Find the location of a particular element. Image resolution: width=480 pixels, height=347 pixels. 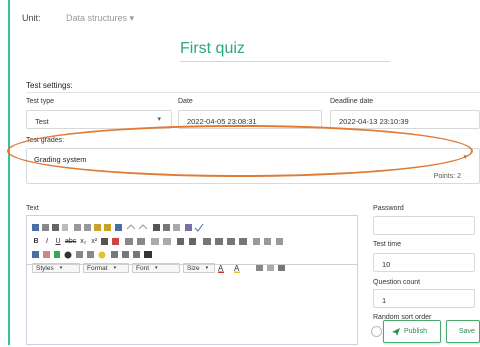

deadline-label: Deadline date is located at coordinates (352, 101).